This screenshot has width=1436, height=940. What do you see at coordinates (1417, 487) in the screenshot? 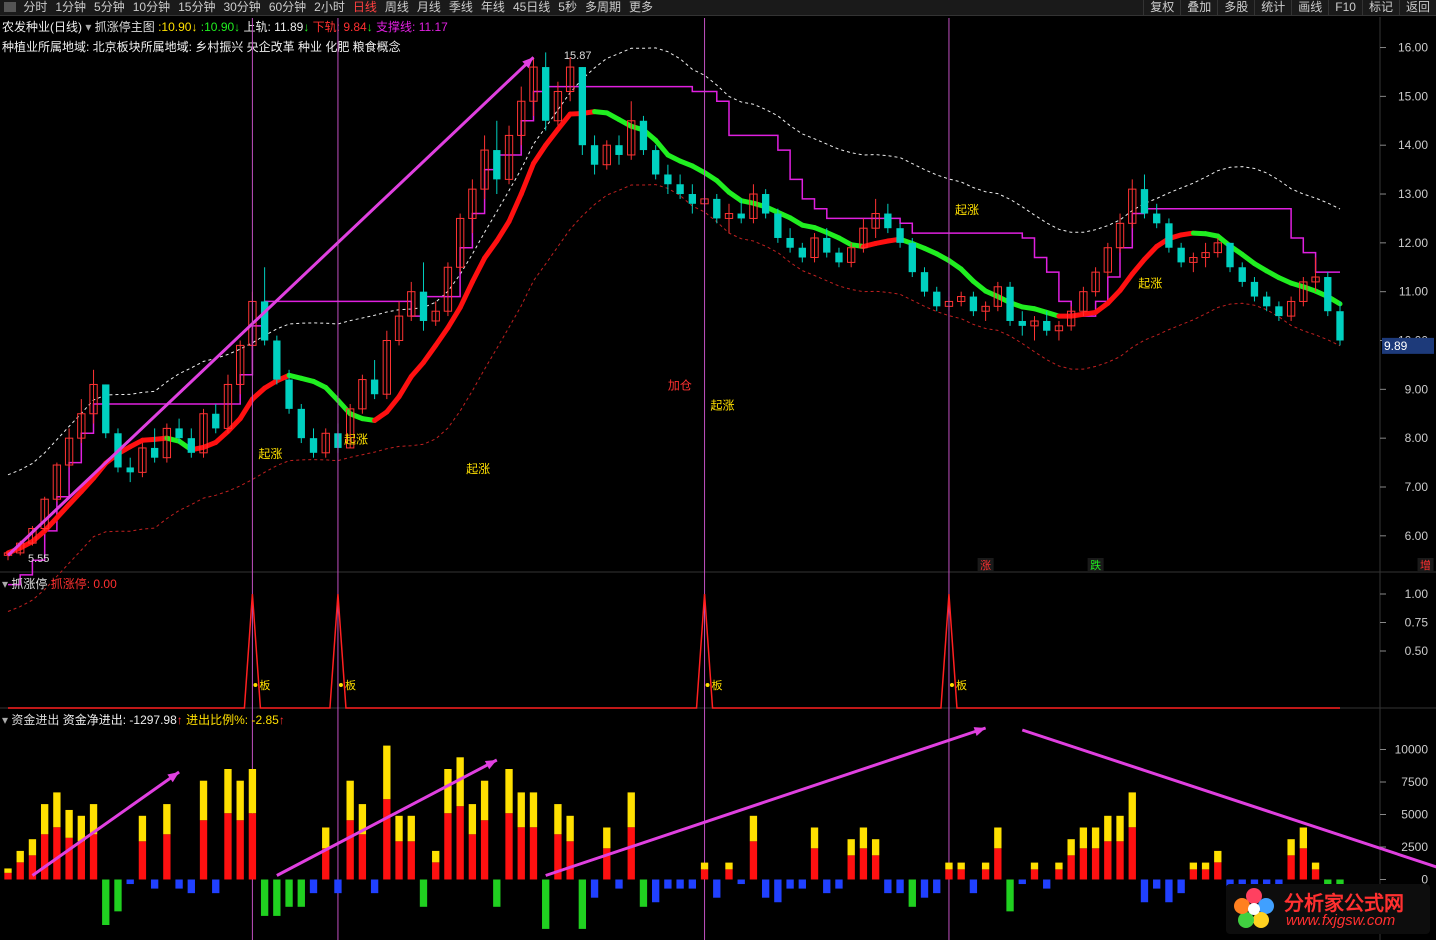
I see `y-tick-label: 7.00` at bounding box center [1417, 487].